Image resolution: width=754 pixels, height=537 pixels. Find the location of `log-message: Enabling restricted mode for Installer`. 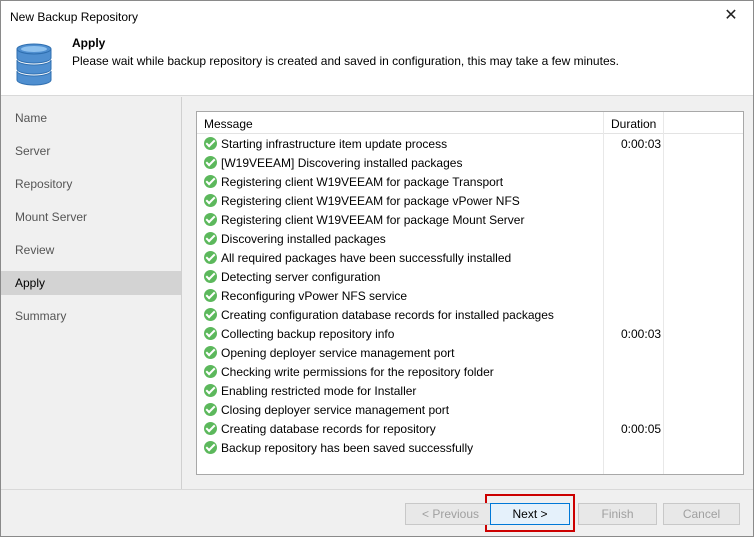

log-message: Enabling restricted mode for Installer is located at coordinates (319, 391).